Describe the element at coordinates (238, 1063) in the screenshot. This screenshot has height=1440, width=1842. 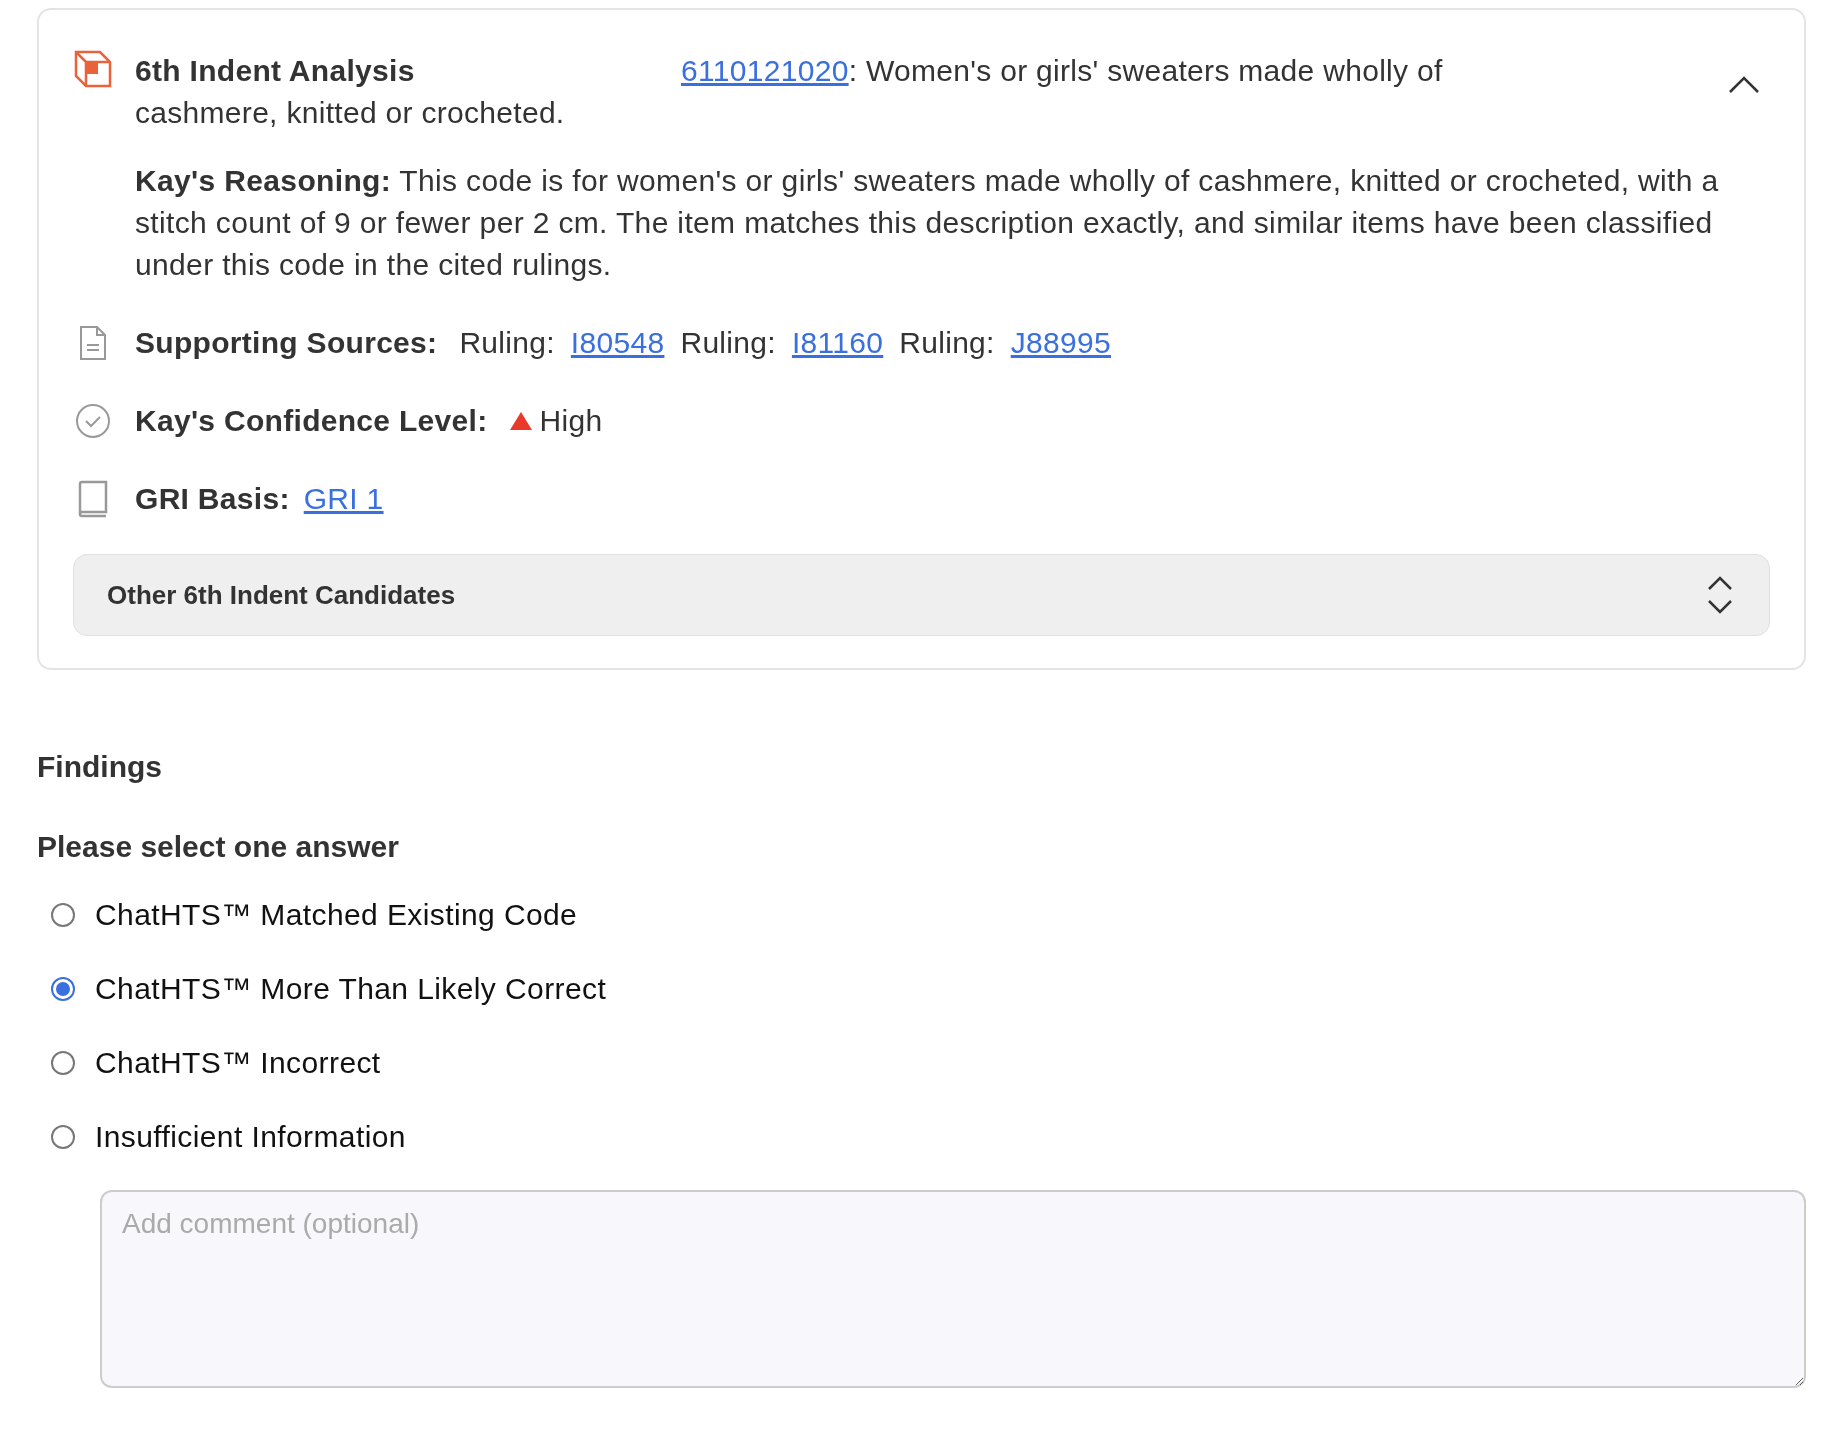
I see `option-label: ChatHTS™ Incorrect` at that location.